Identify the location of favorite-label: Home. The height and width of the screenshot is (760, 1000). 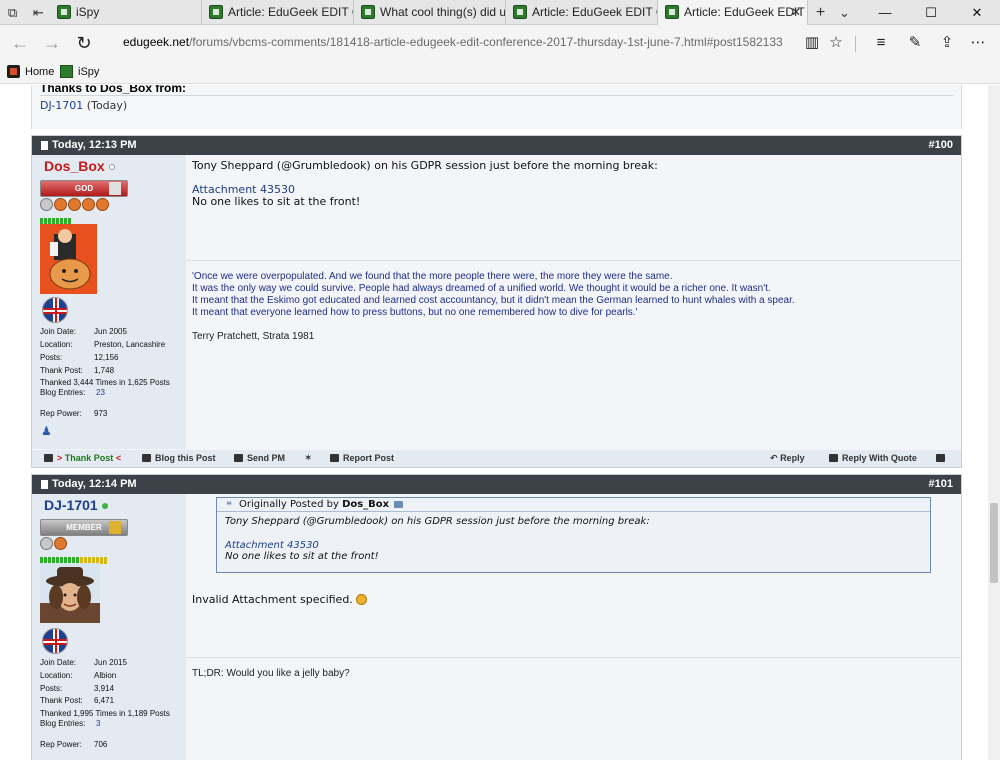
(40, 72).